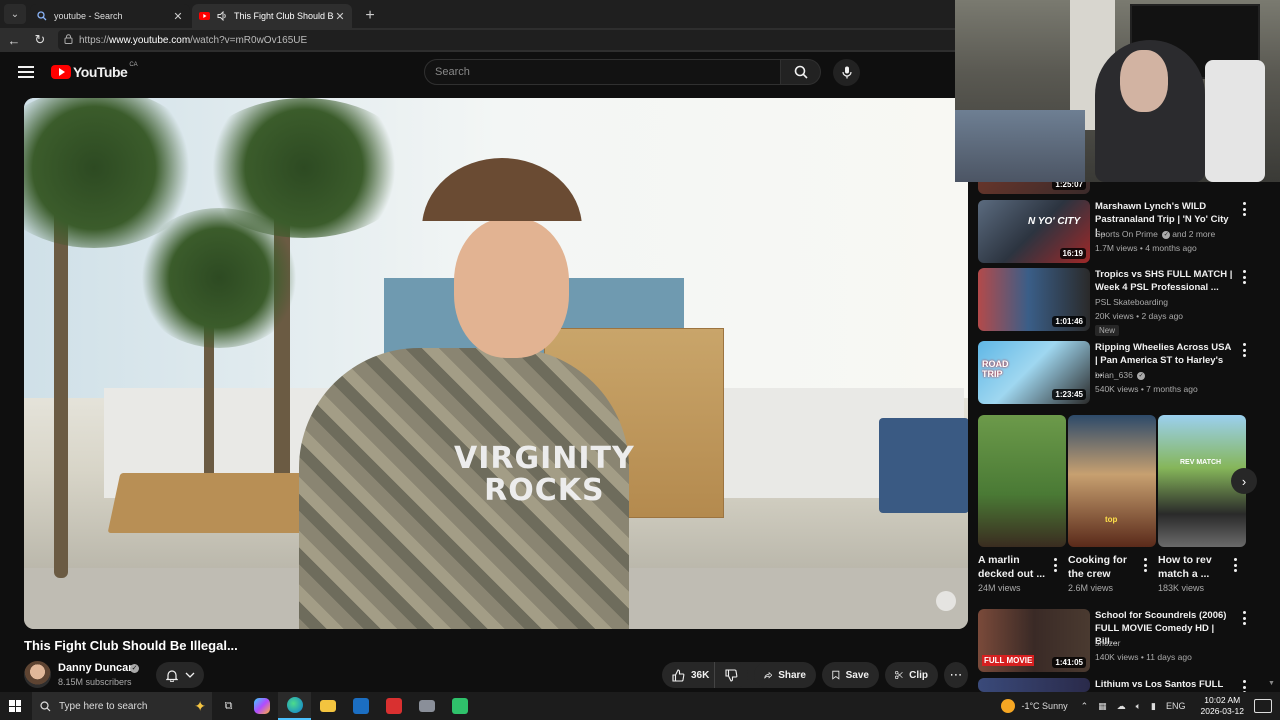  I want to click on notification-icon, so click(1263, 706).